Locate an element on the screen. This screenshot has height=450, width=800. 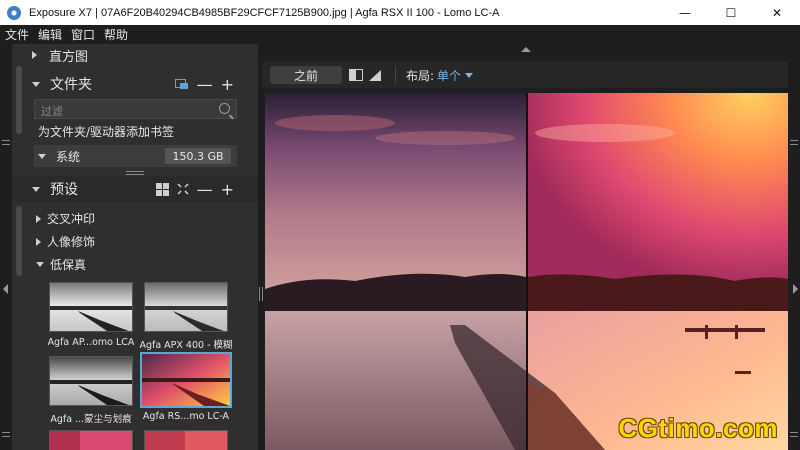
add-folder-button: + is located at coordinates (227, 84).